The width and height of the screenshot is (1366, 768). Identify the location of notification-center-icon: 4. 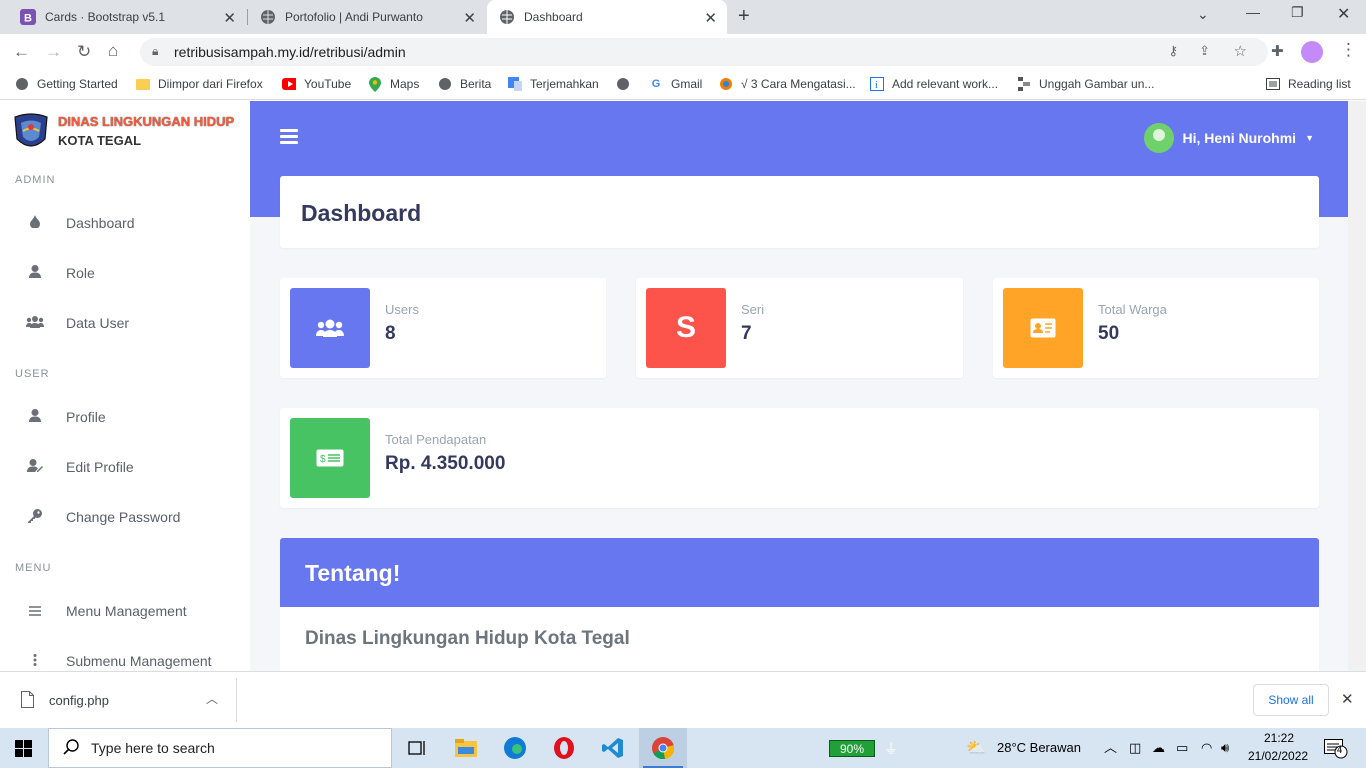
(1336, 750).